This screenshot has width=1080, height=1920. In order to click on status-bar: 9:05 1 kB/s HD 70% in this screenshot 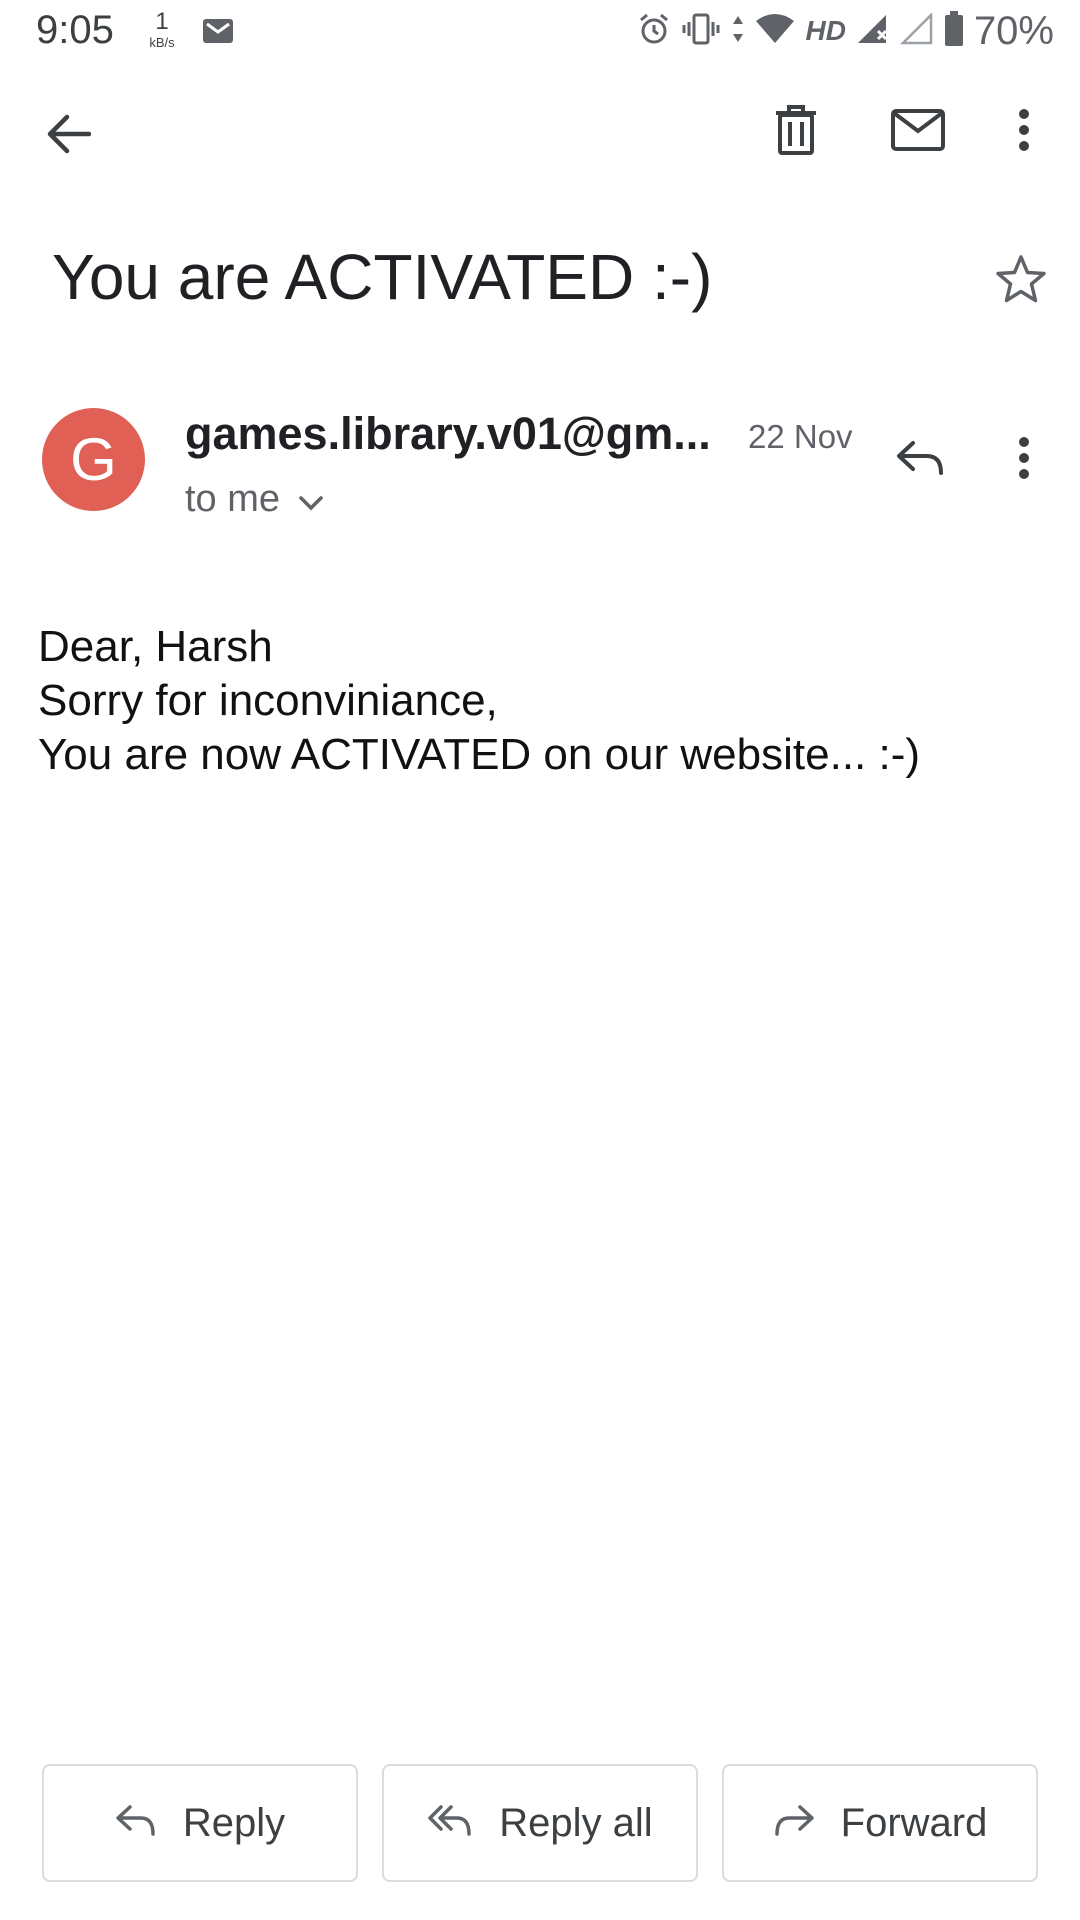, I will do `click(540, 32)`.